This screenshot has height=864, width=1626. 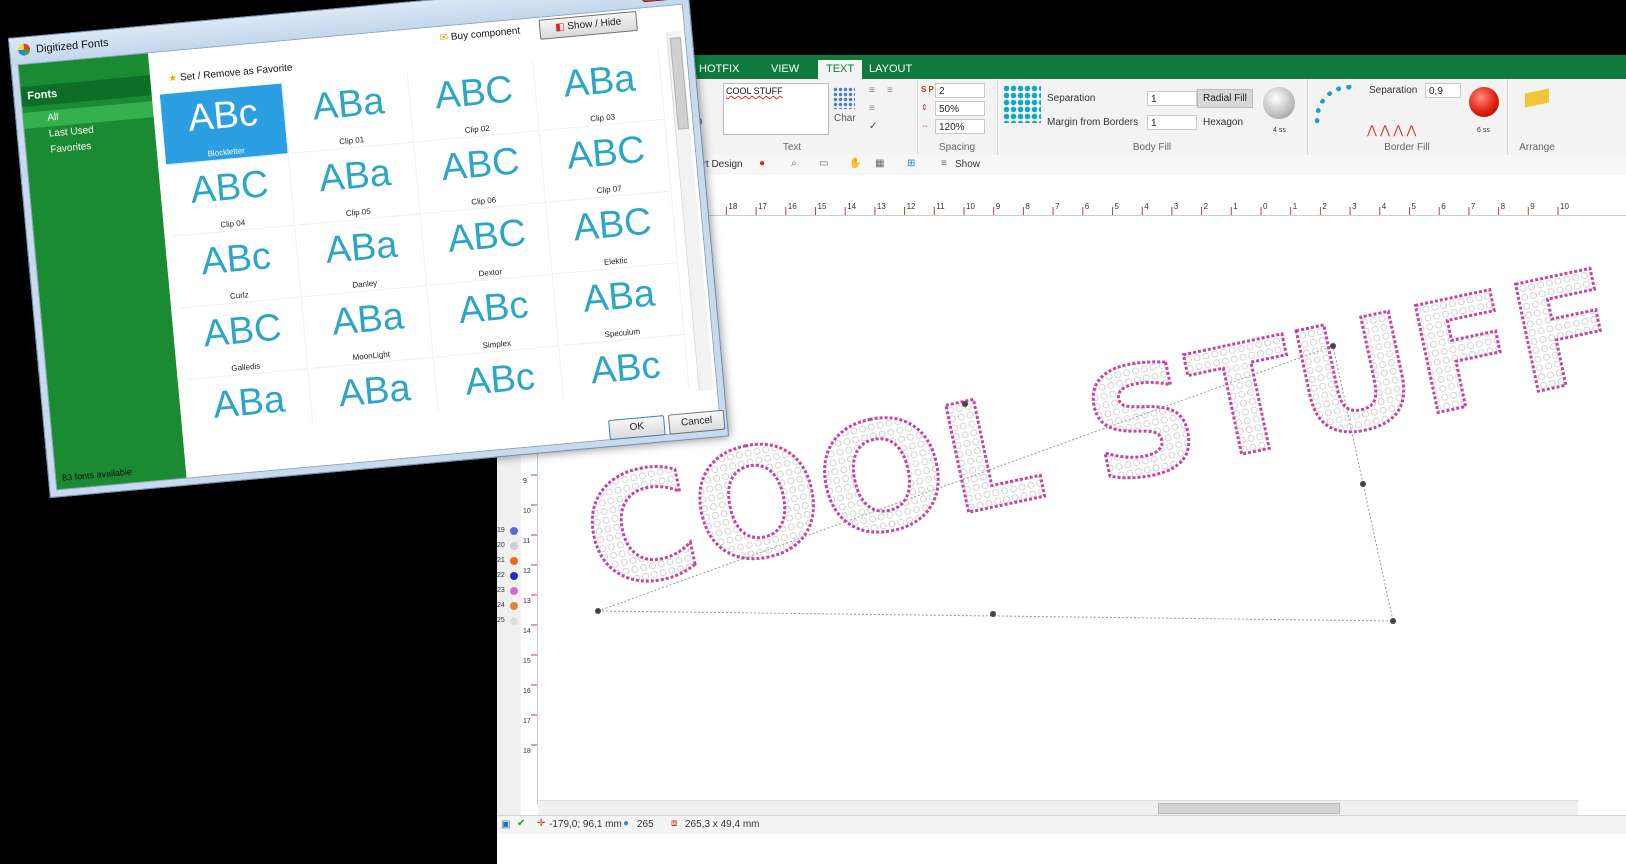 What do you see at coordinates (960, 126) in the screenshot?
I see `pct2-input: 120%` at bounding box center [960, 126].